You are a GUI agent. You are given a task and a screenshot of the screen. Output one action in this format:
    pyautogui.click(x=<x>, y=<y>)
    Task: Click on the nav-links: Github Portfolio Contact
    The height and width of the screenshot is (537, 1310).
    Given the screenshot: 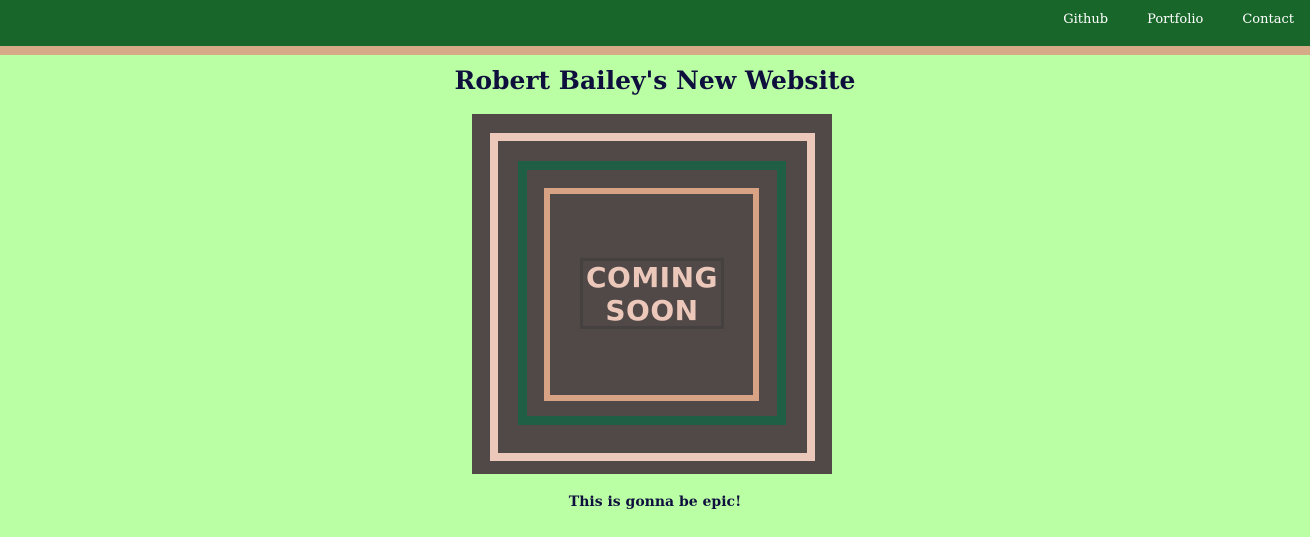 What is the action you would take?
    pyautogui.click(x=1159, y=20)
    